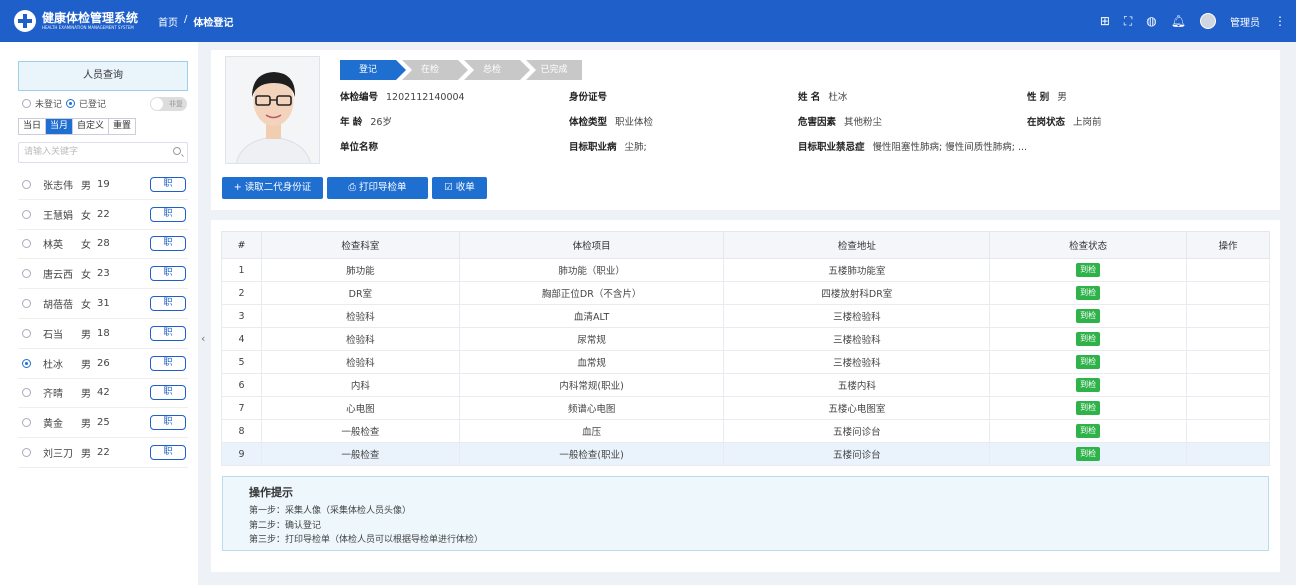  Describe the element at coordinates (1128, 21) in the screenshot. I see `fullscreen-icon: ⛶` at that location.